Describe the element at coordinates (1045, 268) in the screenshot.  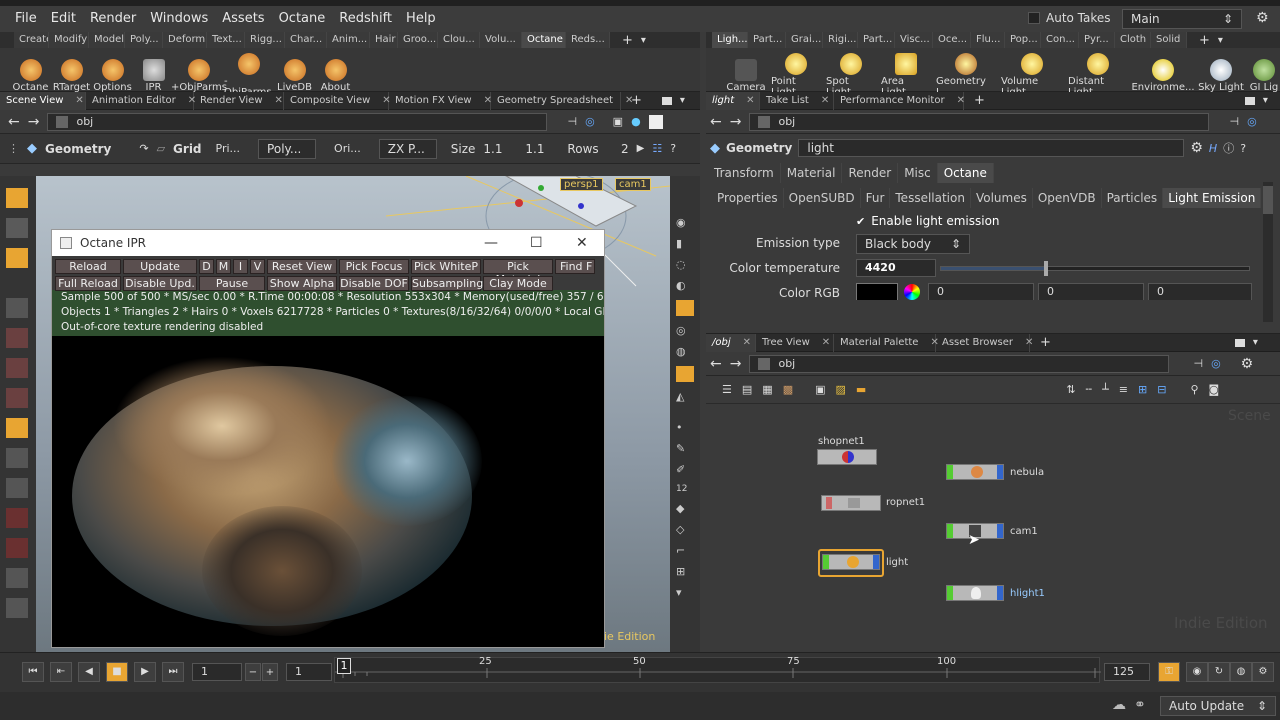
I see `slider-handle` at that location.